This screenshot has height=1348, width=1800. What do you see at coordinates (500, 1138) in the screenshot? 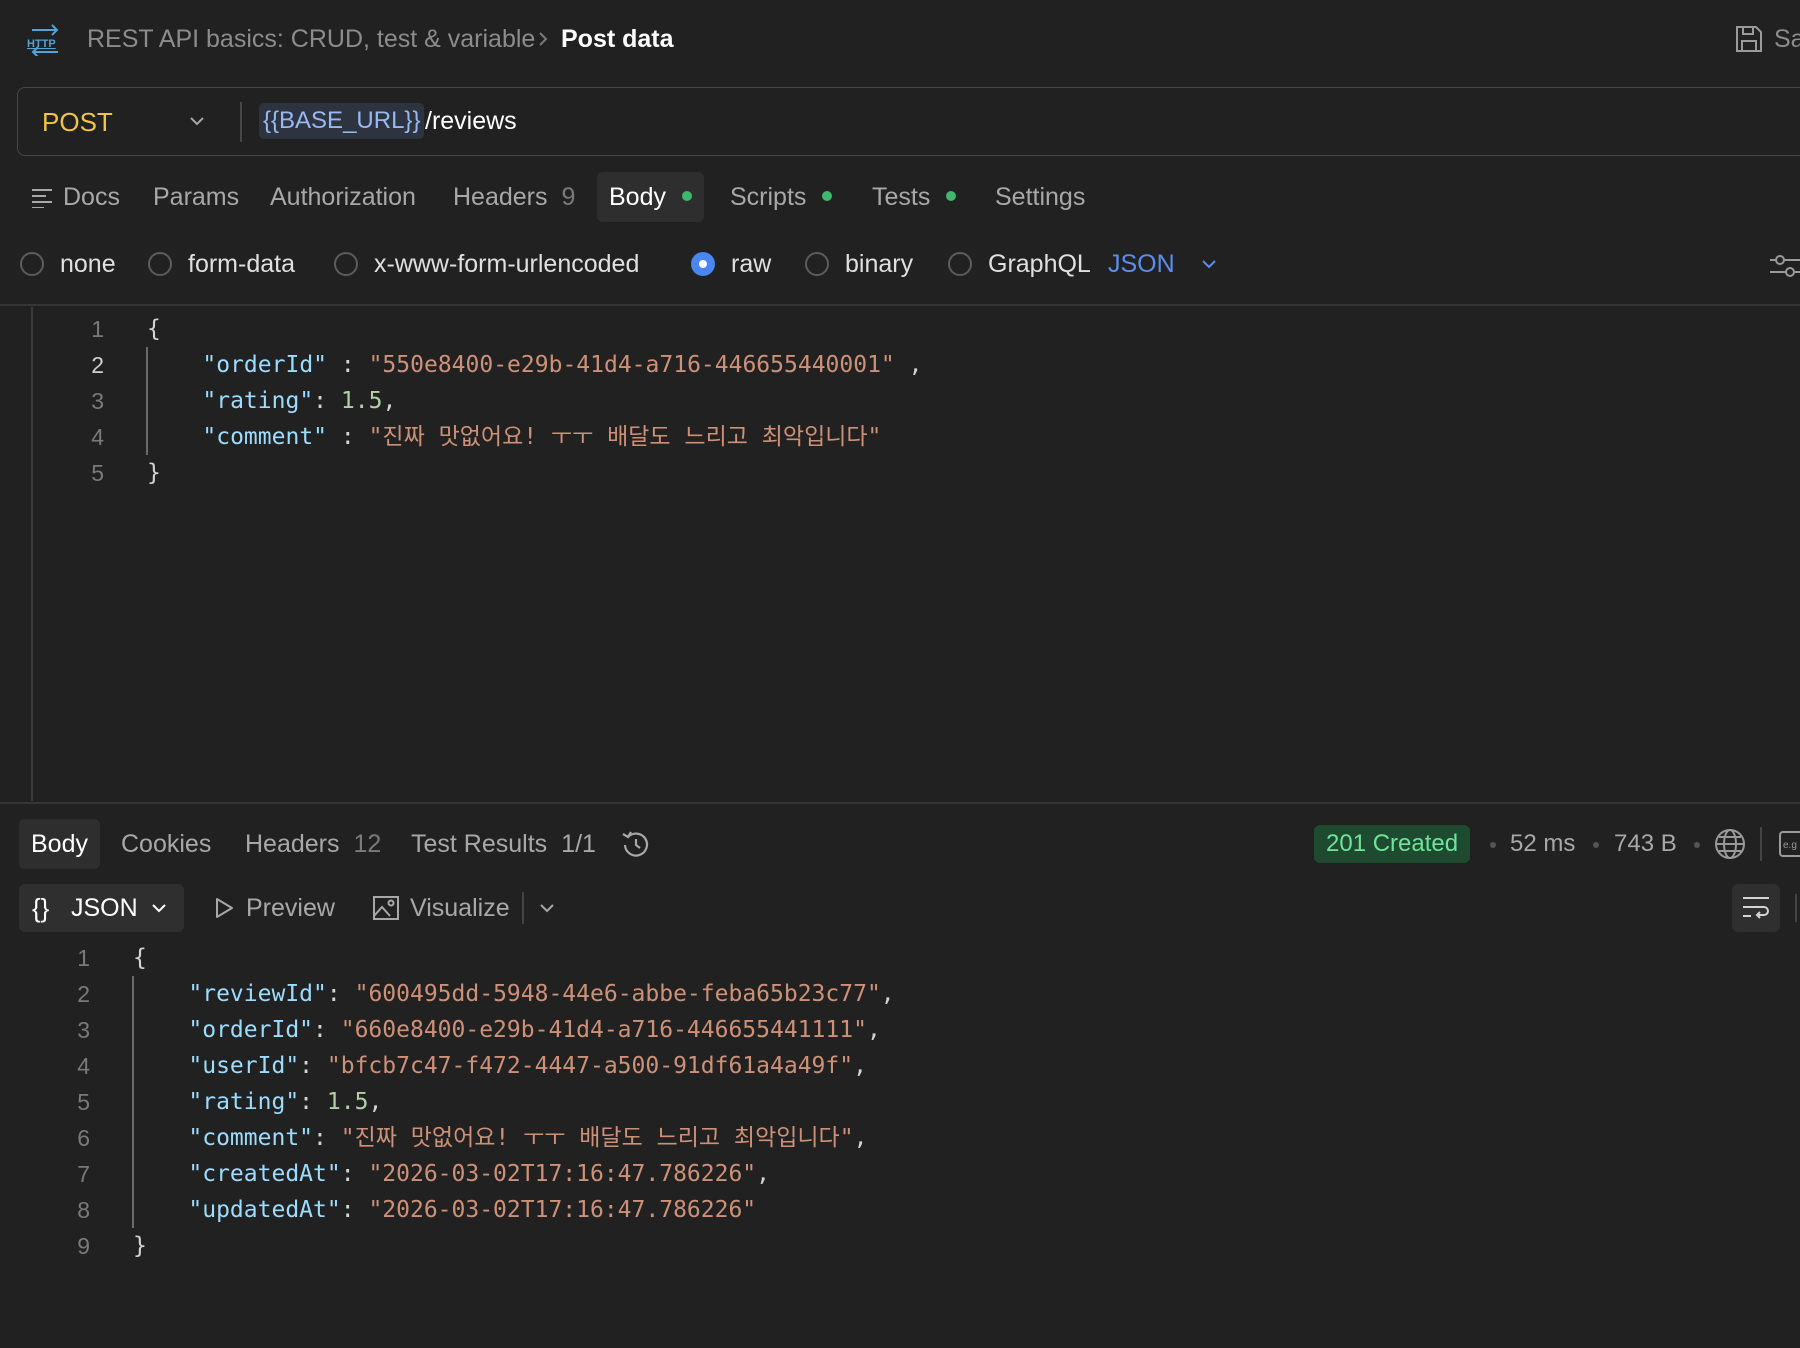
I see `code-line: "comment": "진짜 맛없어요! ㅜㅜ 배달도 느리고 최악입니다",` at bounding box center [500, 1138].